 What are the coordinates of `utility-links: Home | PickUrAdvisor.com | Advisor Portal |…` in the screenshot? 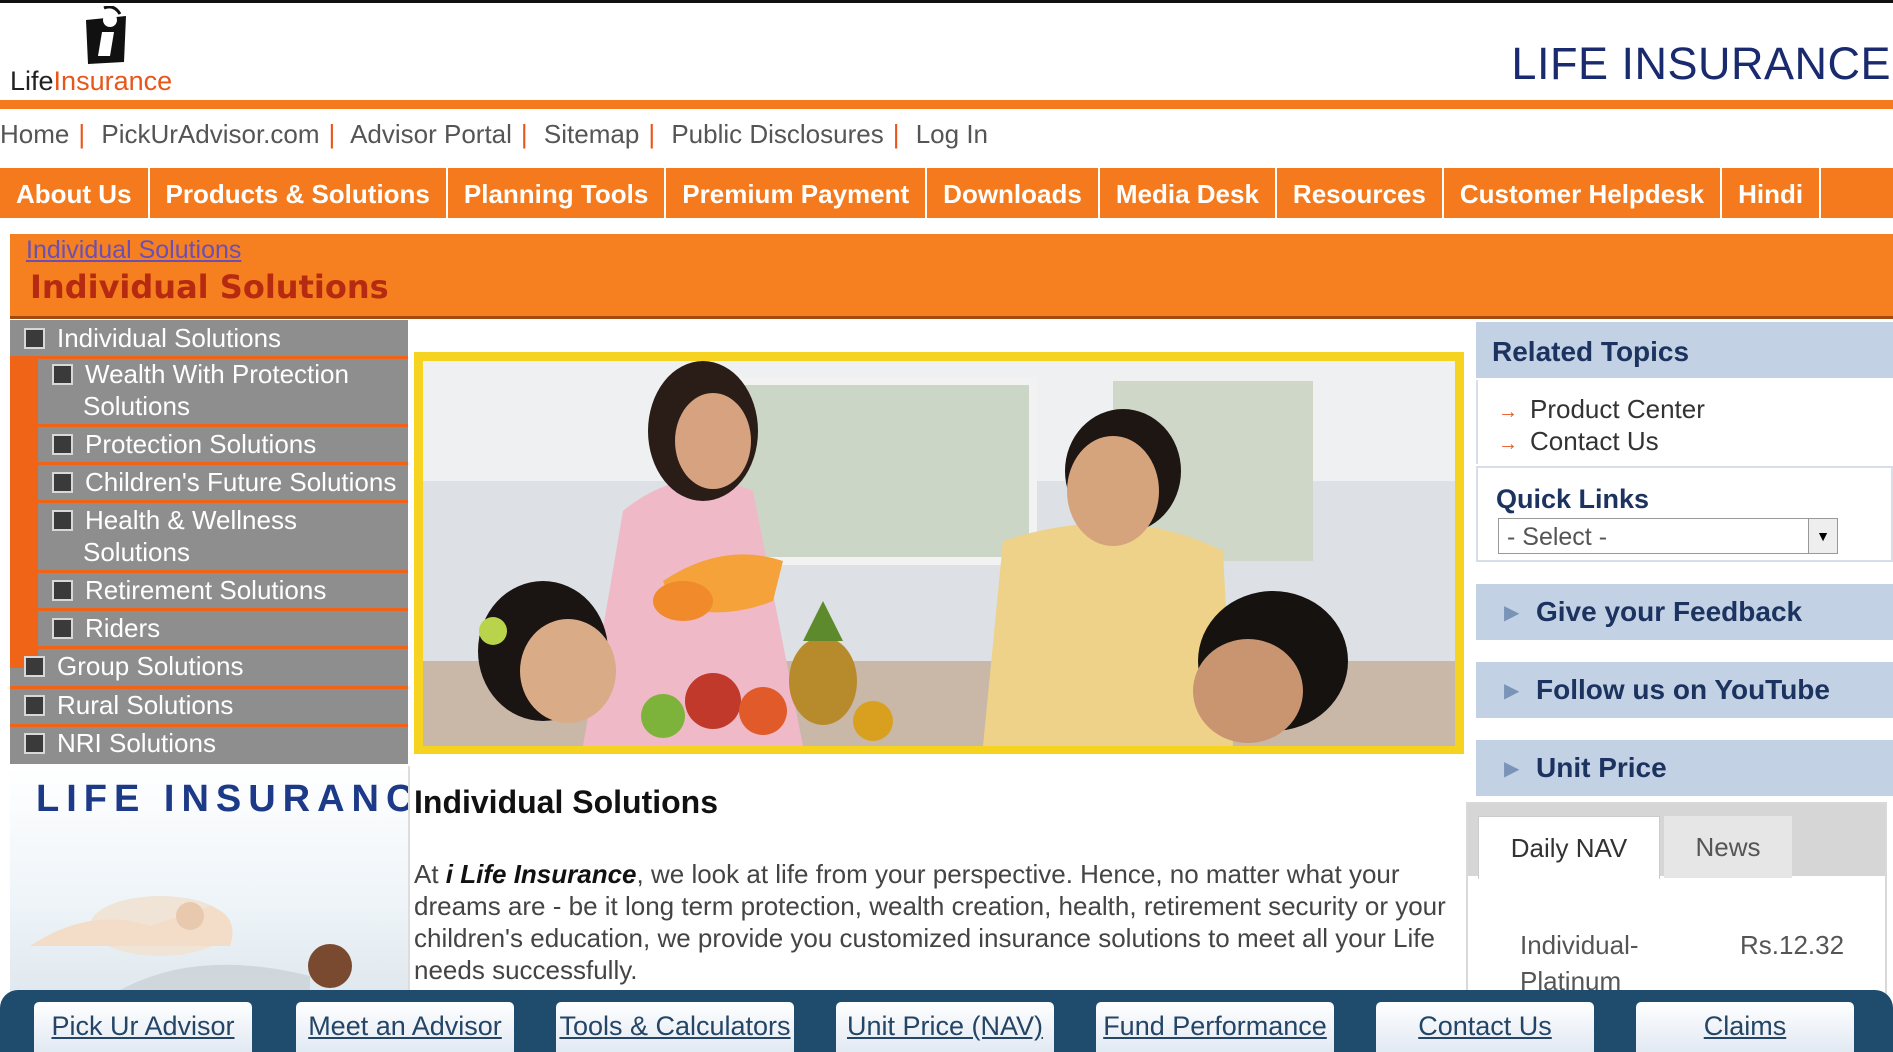 It's located at (494, 134).